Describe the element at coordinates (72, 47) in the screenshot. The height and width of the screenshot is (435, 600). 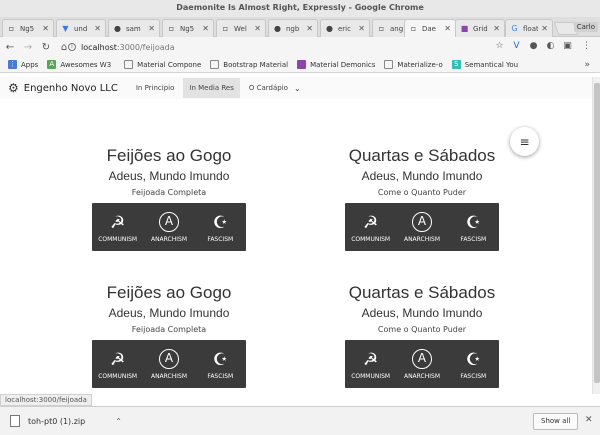
I see `info-icon: i` at that location.